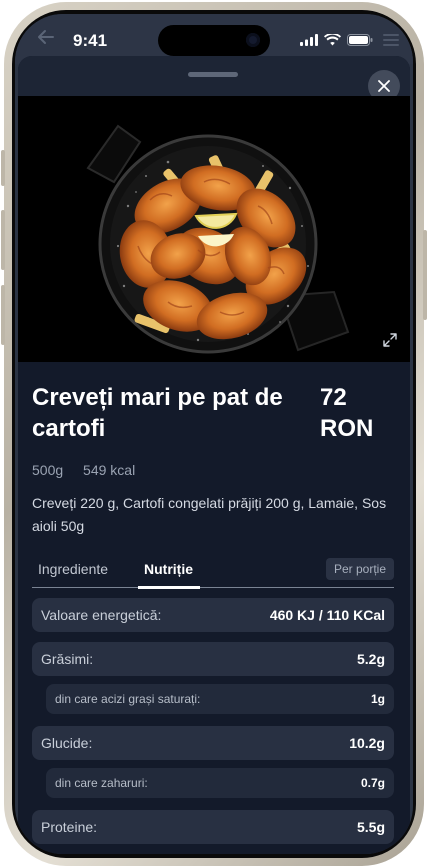 The image size is (428, 868). What do you see at coordinates (3, 315) in the screenshot?
I see `side-button-volume-down` at bounding box center [3, 315].